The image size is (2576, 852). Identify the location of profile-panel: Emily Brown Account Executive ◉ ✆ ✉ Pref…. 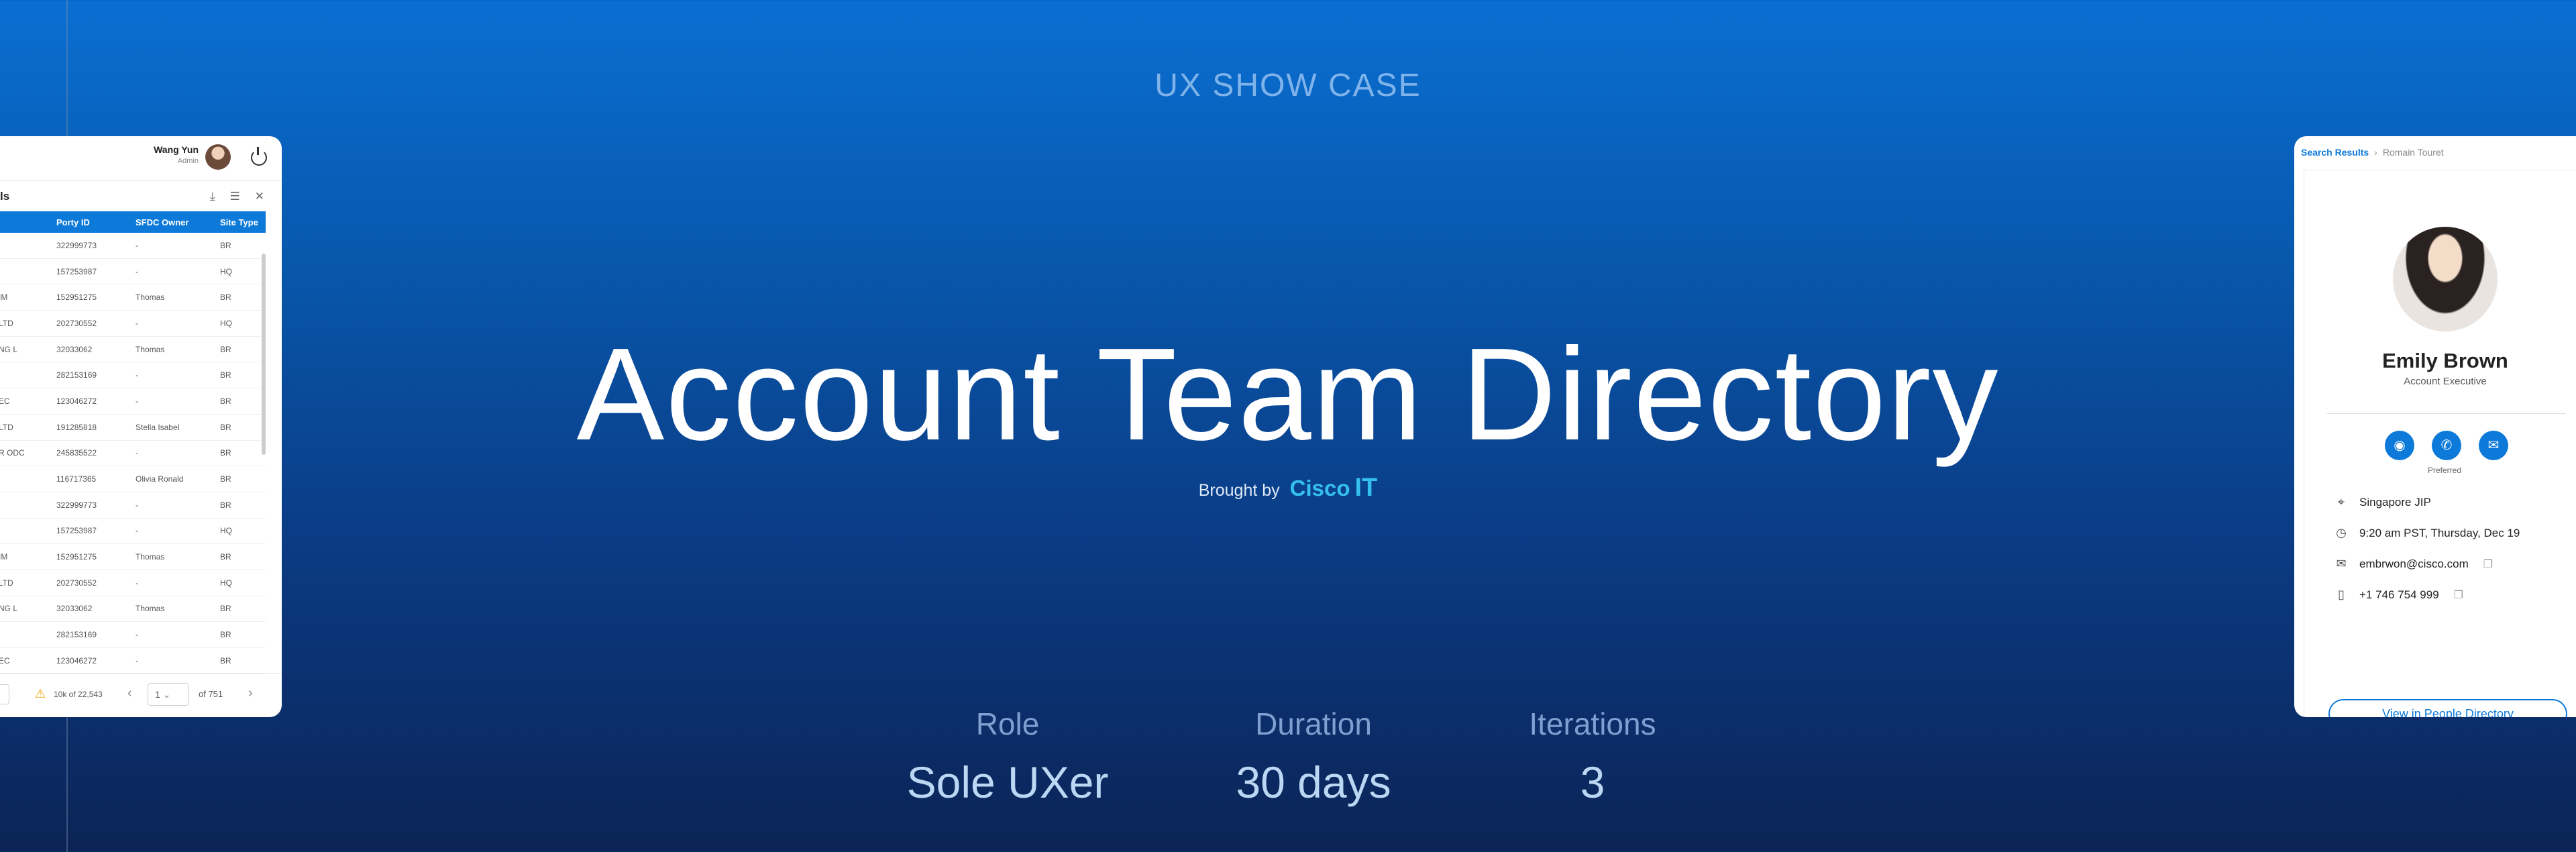
(2440, 443).